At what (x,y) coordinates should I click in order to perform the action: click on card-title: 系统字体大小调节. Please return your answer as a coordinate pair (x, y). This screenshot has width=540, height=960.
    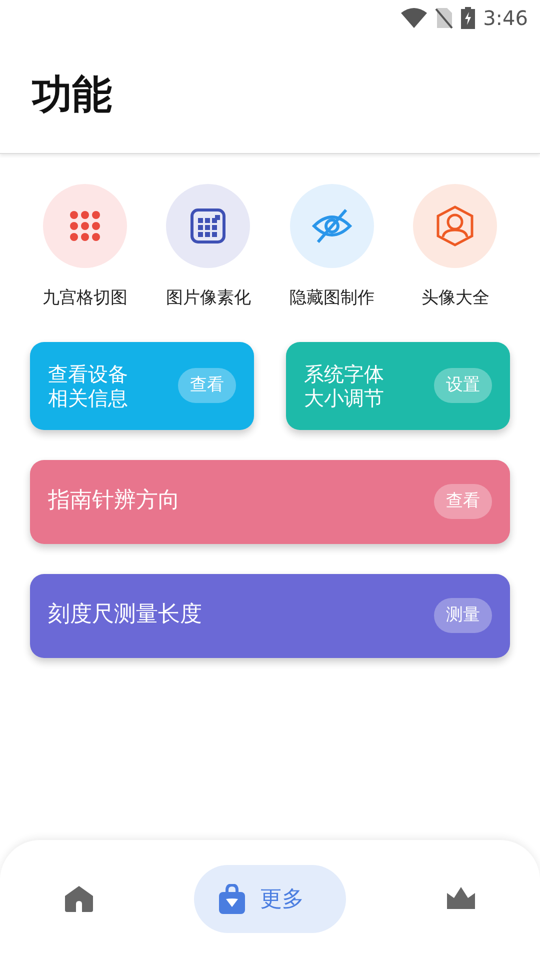
    Looking at the image, I should click on (344, 386).